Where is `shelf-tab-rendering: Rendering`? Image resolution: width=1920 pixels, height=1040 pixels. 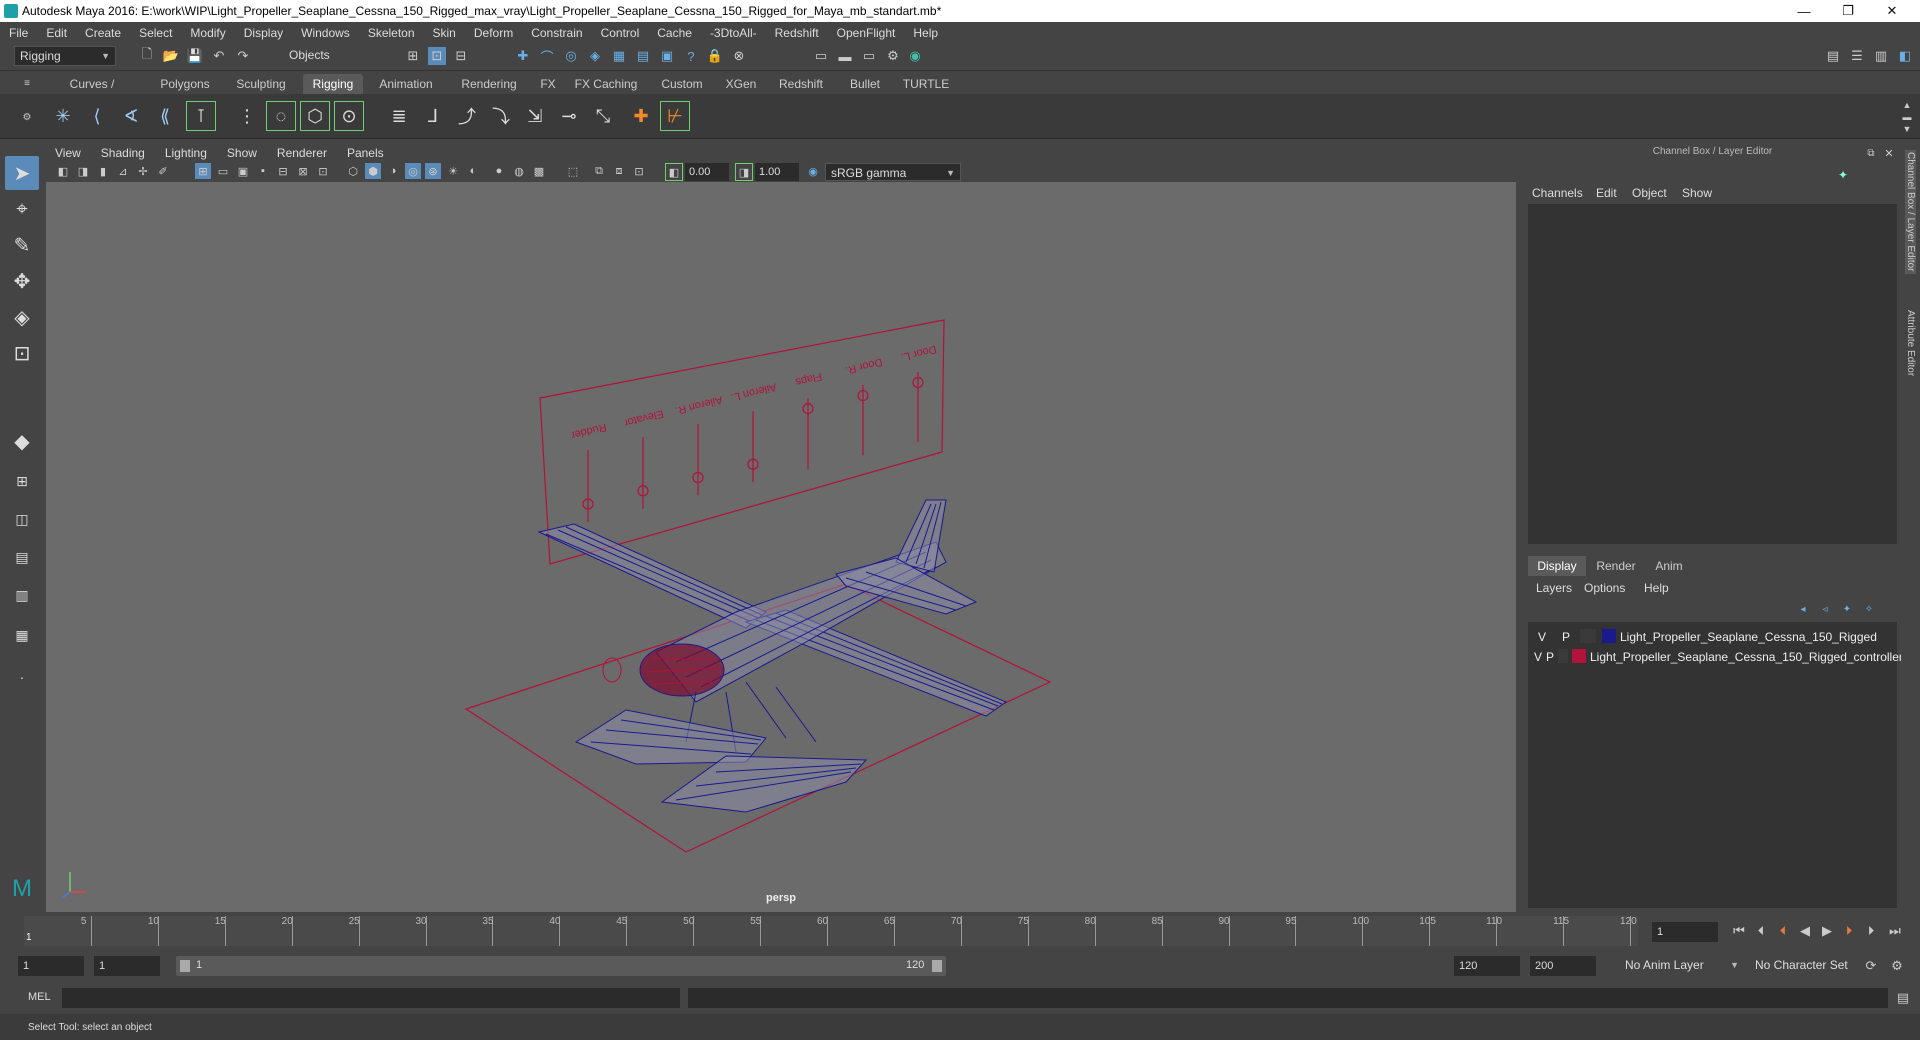
shelf-tab-rendering: Rendering is located at coordinates (489, 84).